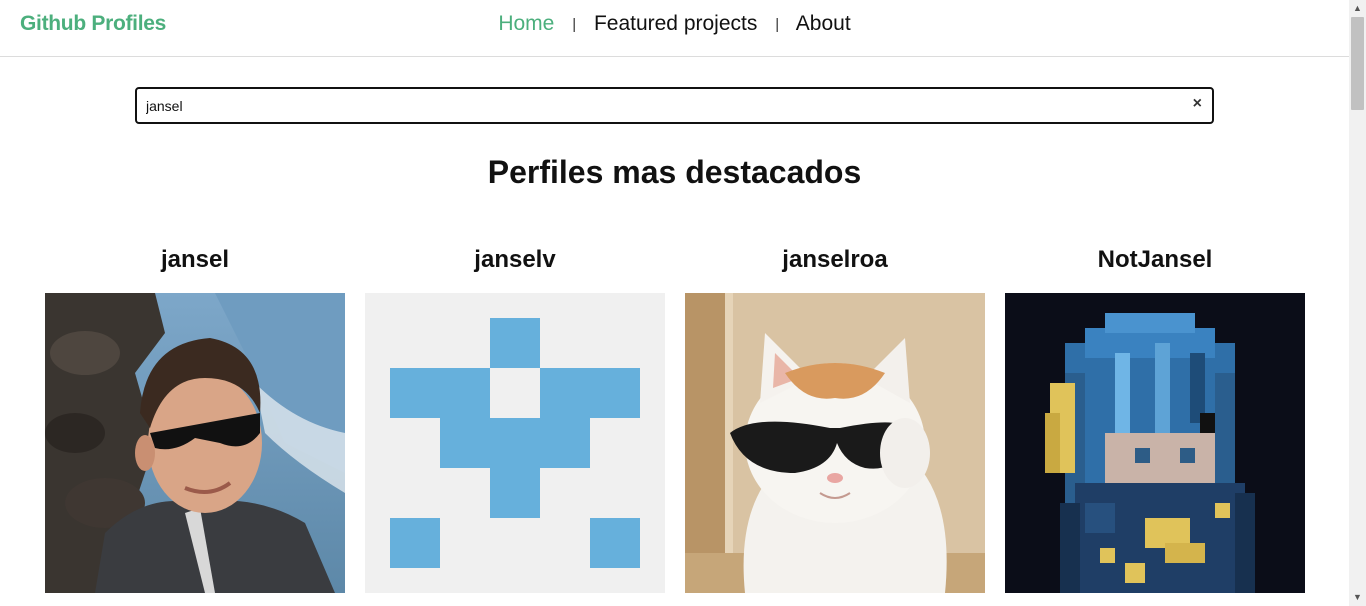  I want to click on profile-username: NotJansel, so click(1155, 260).